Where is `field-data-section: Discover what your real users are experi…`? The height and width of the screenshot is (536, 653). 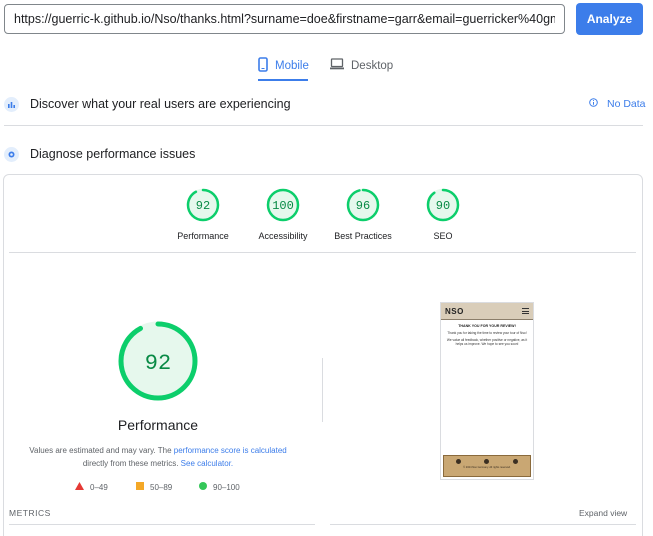
field-data-section: Discover what your real users are experi… is located at coordinates (326, 104).